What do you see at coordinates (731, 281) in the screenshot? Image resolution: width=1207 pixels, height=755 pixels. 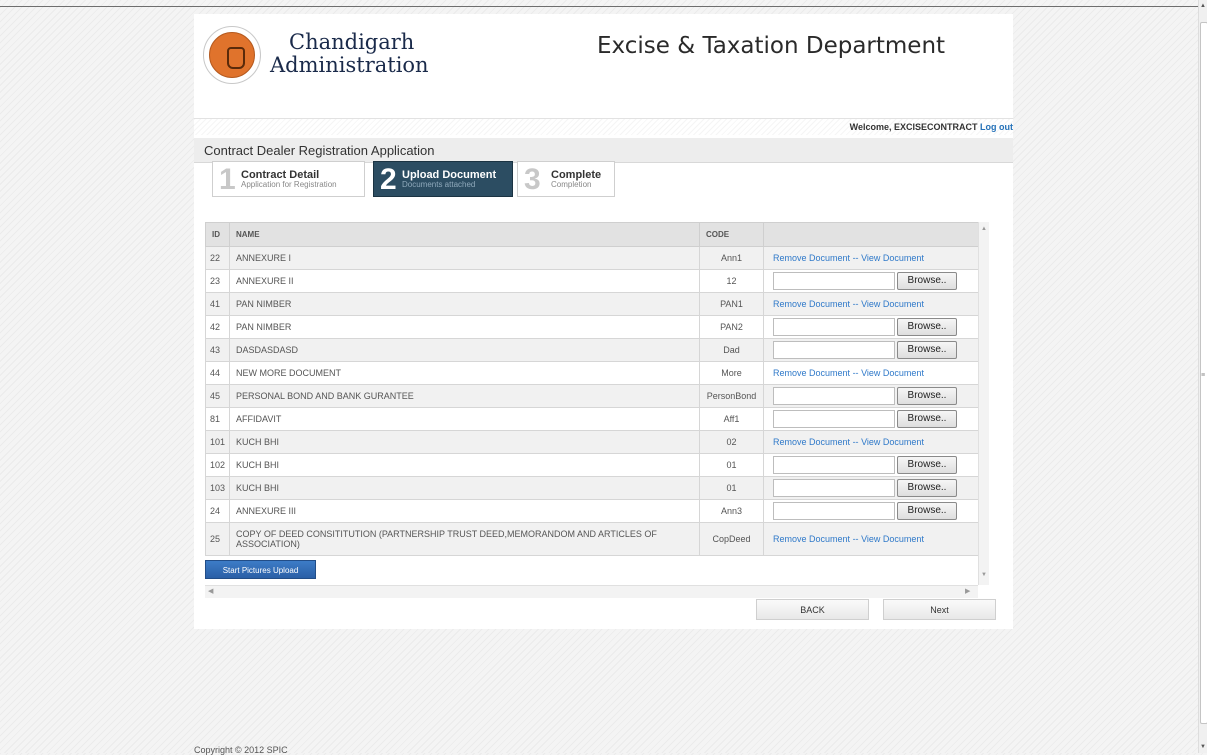 I see `cell-code: 12` at bounding box center [731, 281].